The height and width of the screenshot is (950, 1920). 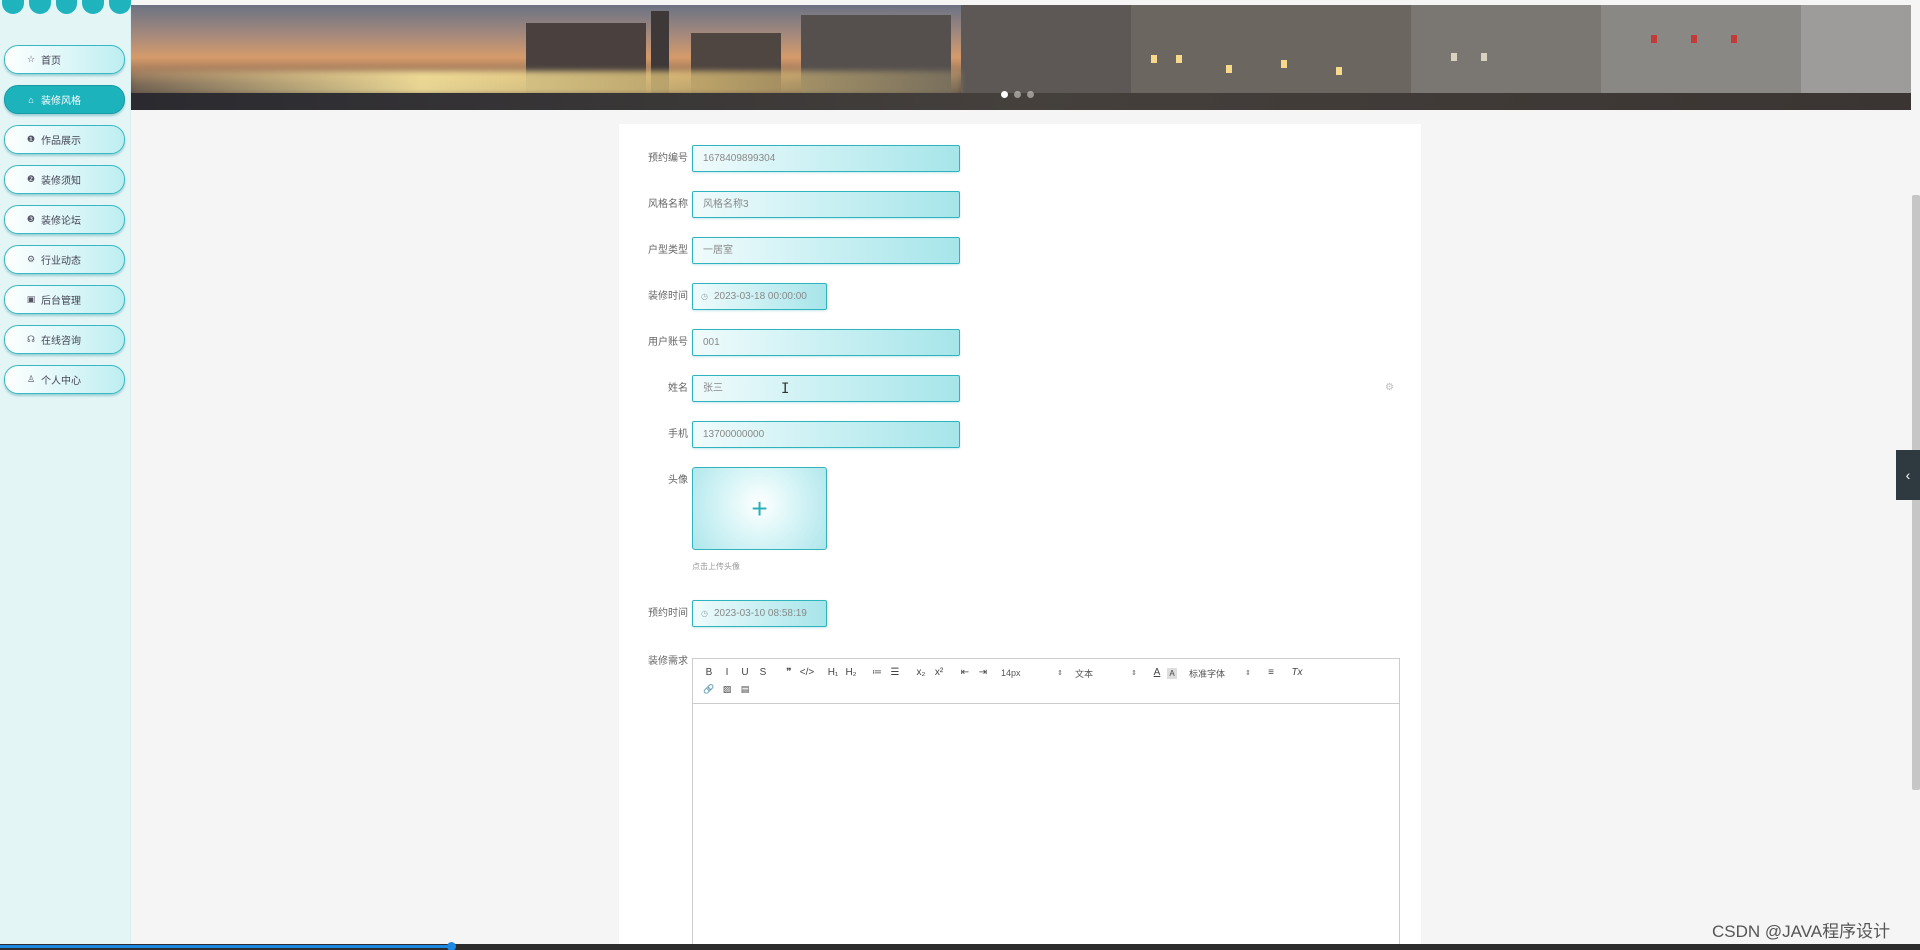 I want to click on sidebar-item-label: 行业动态, so click(x=61, y=261).